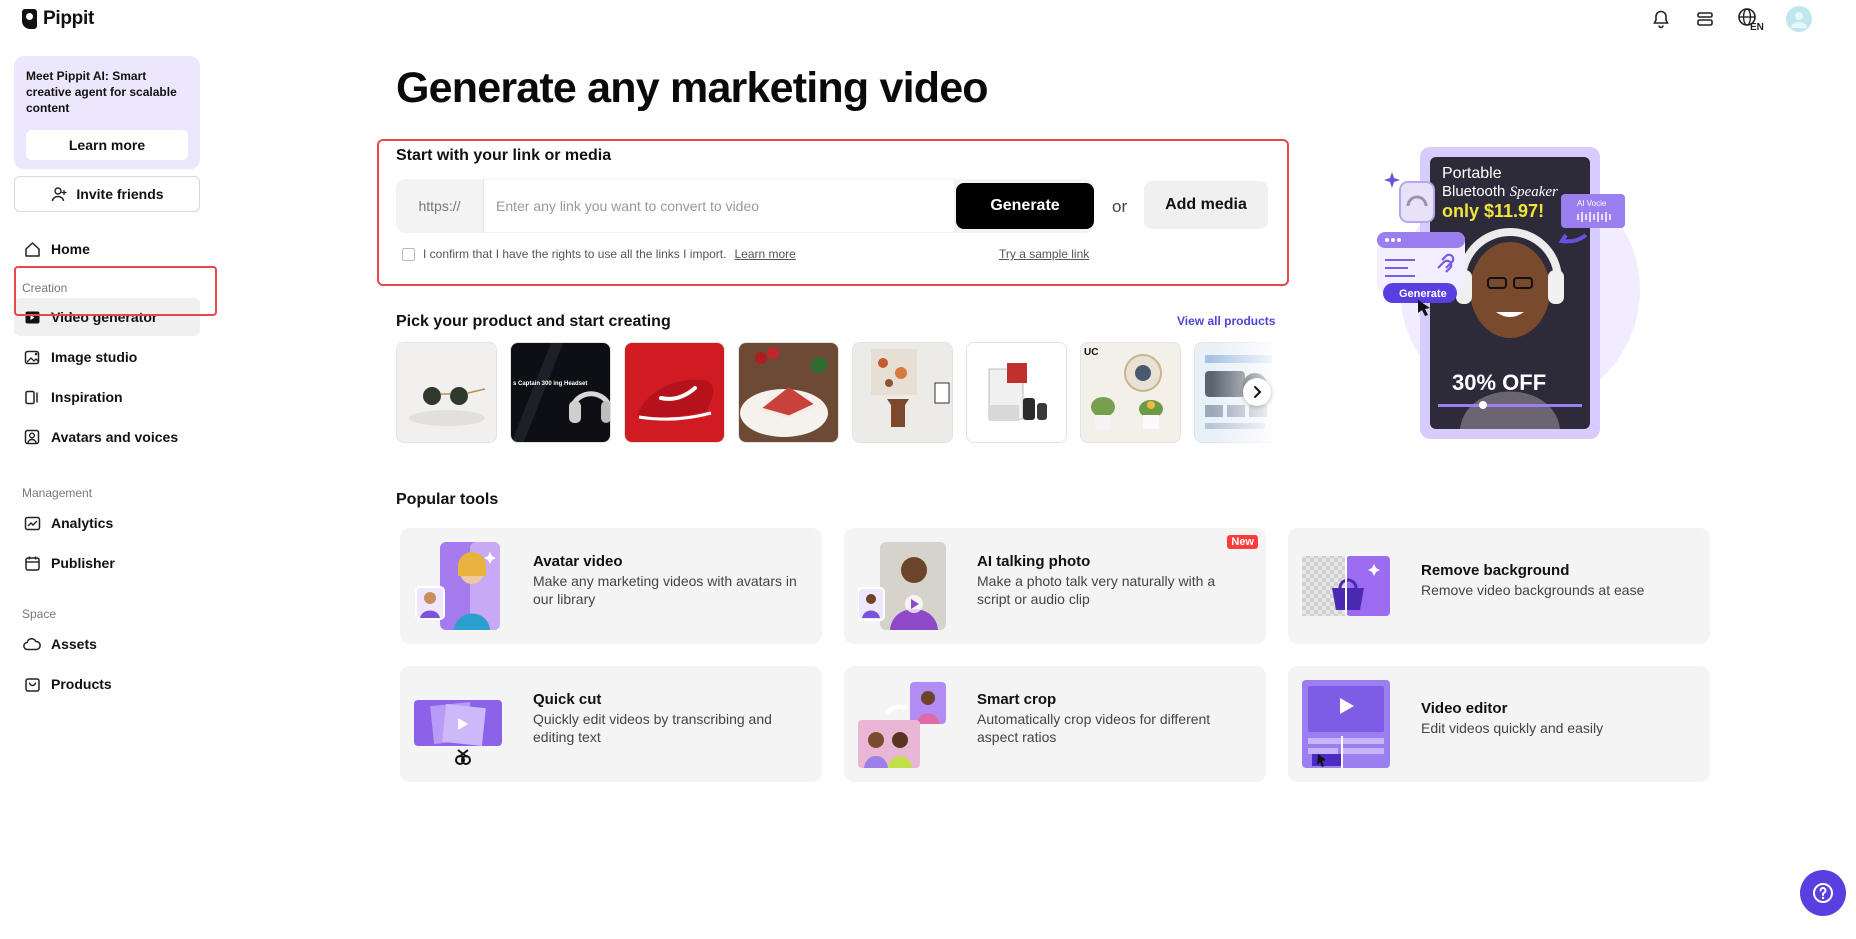 Image resolution: width=1856 pixels, height=939 pixels. I want to click on tool-description: Remove video backgrounds at ease, so click(1533, 590).